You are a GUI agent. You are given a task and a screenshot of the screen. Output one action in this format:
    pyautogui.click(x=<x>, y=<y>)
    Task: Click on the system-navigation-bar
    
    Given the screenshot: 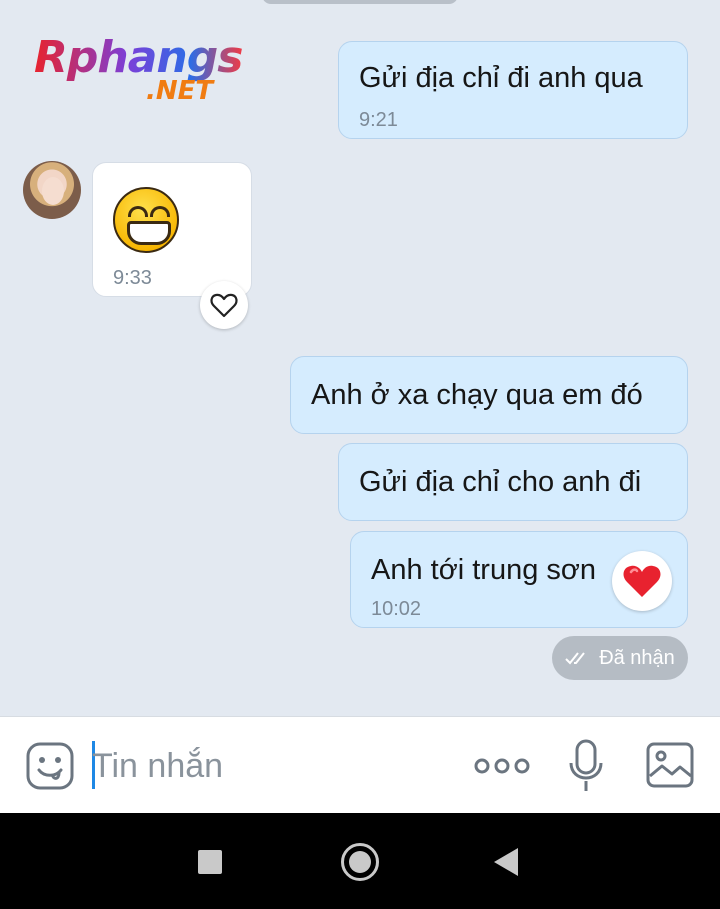 What is the action you would take?
    pyautogui.click(x=360, y=861)
    